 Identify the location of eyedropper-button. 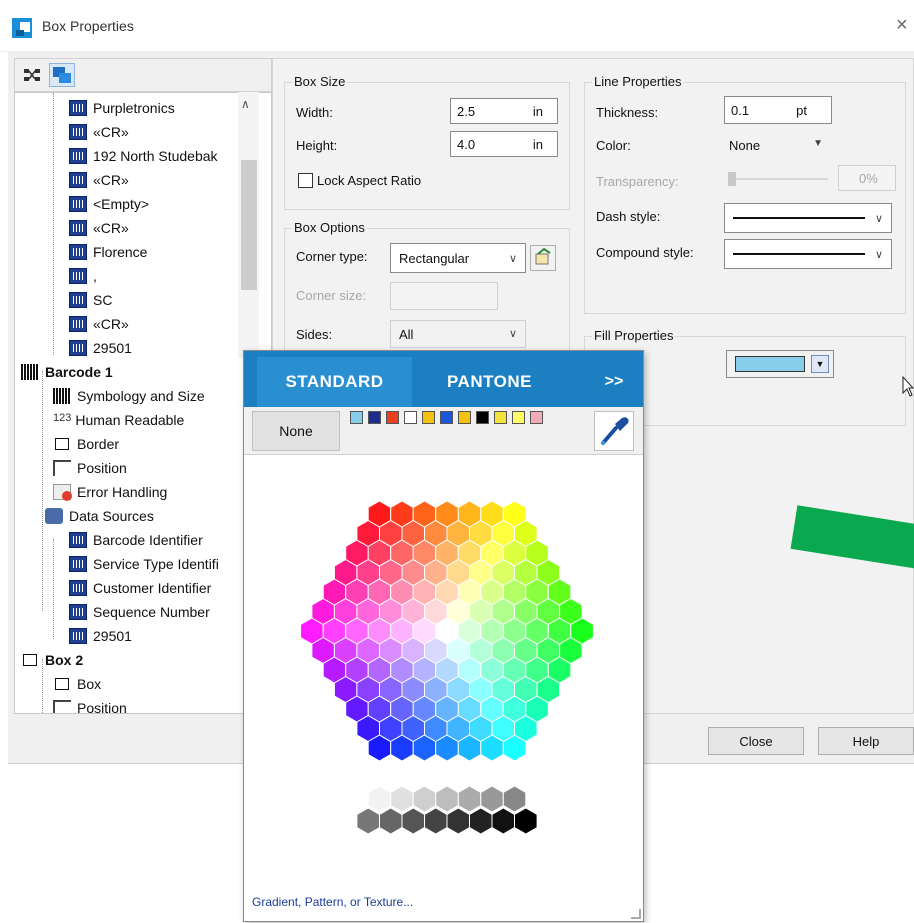
(614, 431).